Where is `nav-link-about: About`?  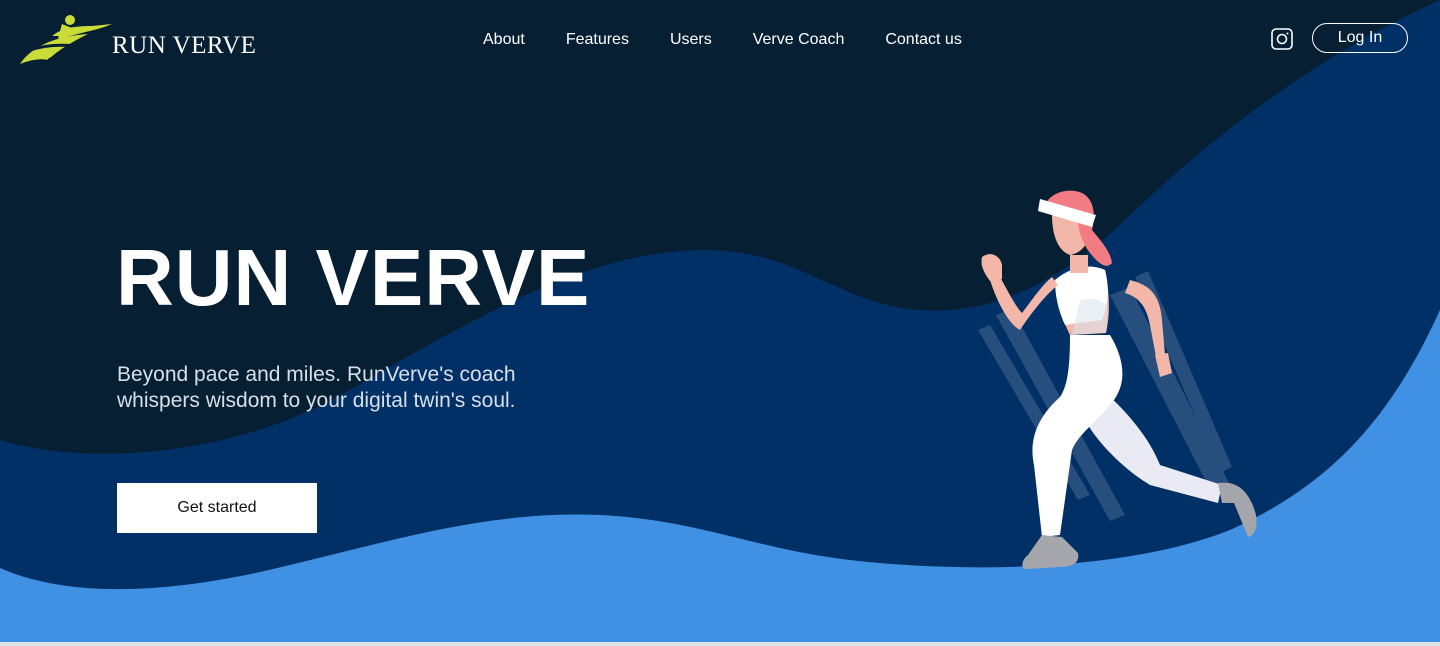
nav-link-about: About is located at coordinates (504, 40).